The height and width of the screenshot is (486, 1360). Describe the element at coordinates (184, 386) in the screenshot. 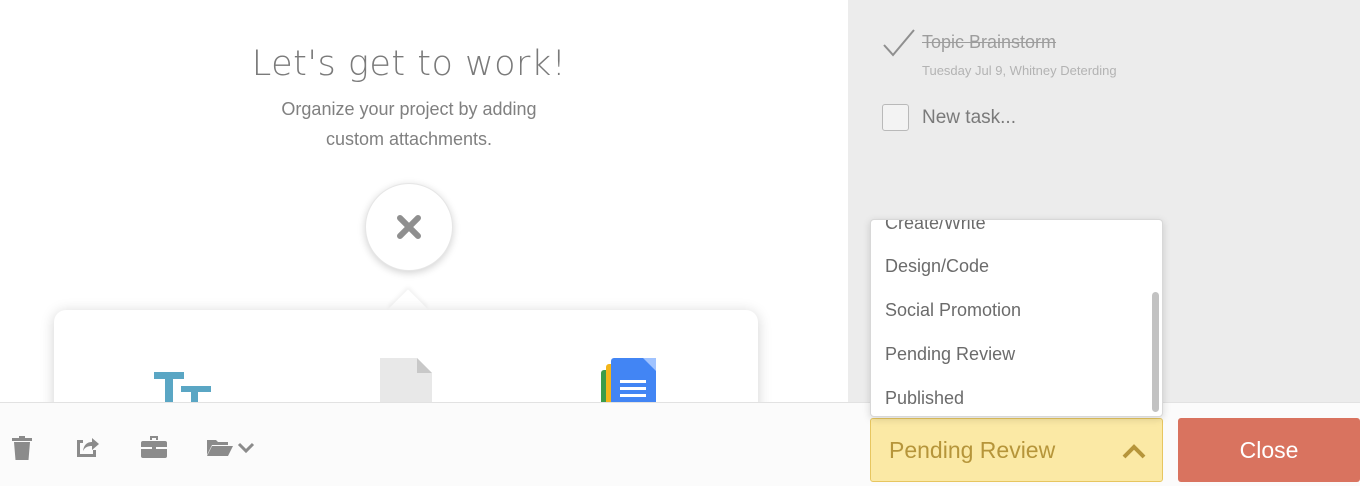

I see `text-format-icon` at that location.